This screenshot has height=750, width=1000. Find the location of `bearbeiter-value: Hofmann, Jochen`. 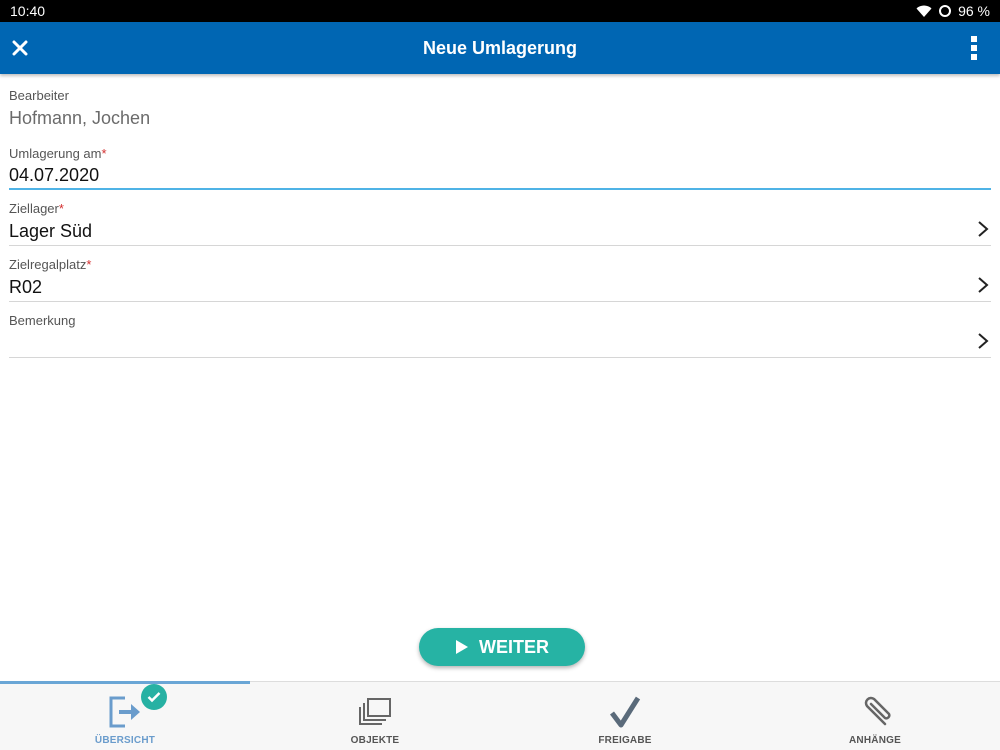

bearbeiter-value: Hofmann, Jochen is located at coordinates (80, 118).